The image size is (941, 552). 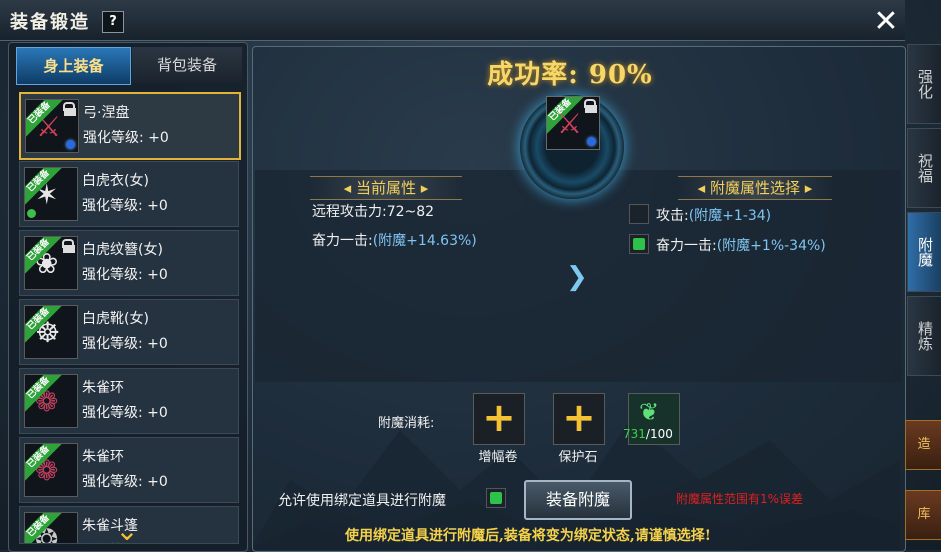 What do you see at coordinates (570, 123) in the screenshot?
I see `bow-icon: ⚔` at bounding box center [570, 123].